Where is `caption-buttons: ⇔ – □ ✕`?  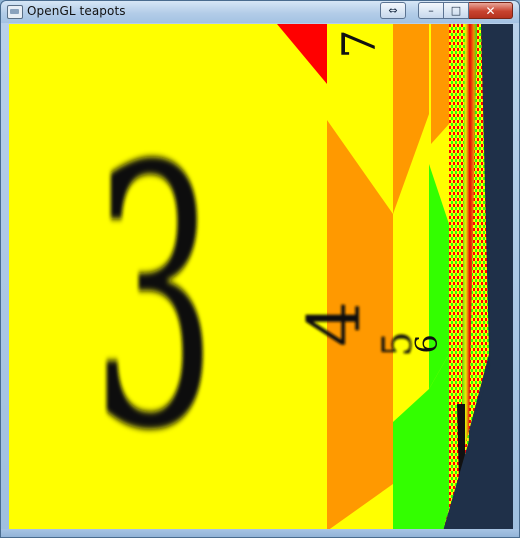 caption-buttons: ⇔ – □ ✕ is located at coordinates (446, 10).